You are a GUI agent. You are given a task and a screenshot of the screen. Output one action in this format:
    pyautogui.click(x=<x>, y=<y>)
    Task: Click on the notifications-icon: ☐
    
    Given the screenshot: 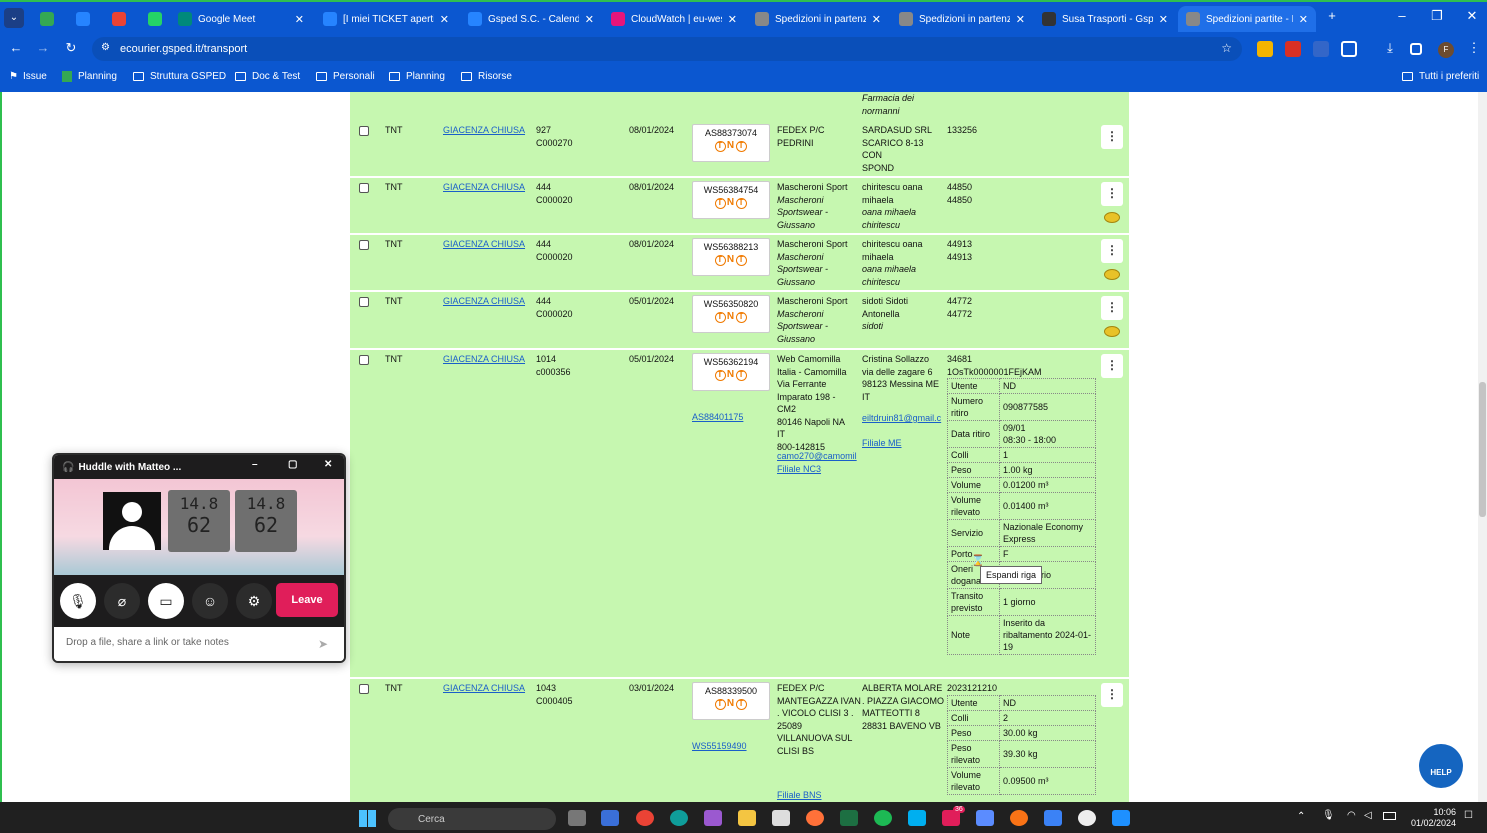 What is the action you would take?
    pyautogui.click(x=1468, y=815)
    